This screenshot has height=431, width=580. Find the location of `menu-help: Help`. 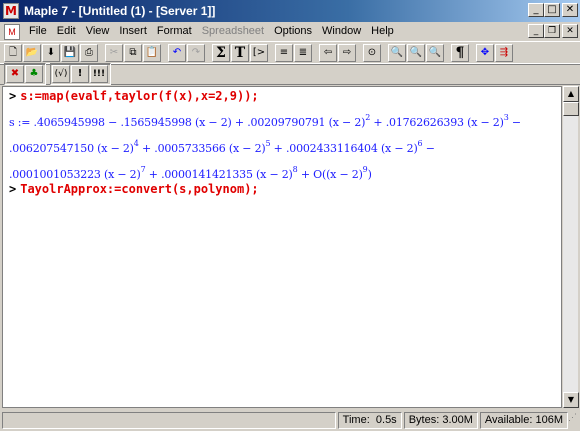

menu-help: Help is located at coordinates (382, 31).